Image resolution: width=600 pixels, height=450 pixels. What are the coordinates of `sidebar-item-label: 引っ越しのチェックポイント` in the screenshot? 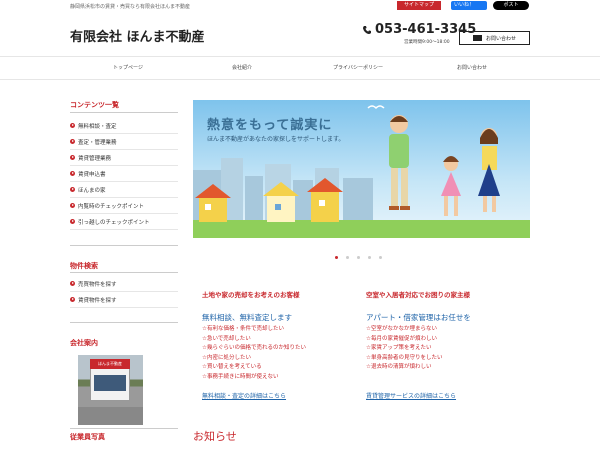 It's located at (114, 222).